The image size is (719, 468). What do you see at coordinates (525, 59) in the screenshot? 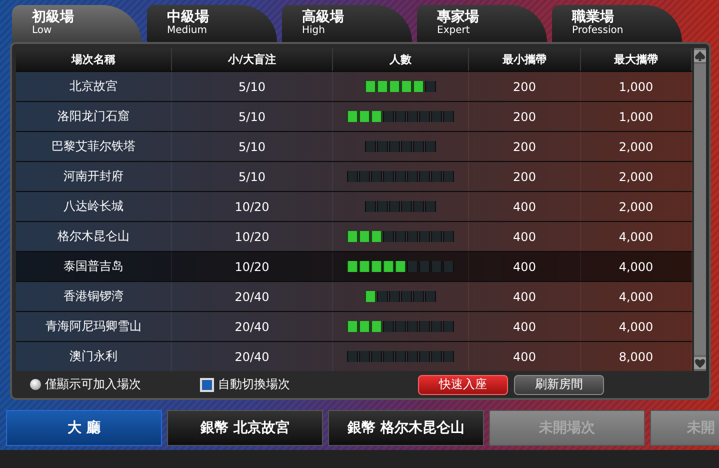
I see `column-header: 最小攜帶` at bounding box center [525, 59].